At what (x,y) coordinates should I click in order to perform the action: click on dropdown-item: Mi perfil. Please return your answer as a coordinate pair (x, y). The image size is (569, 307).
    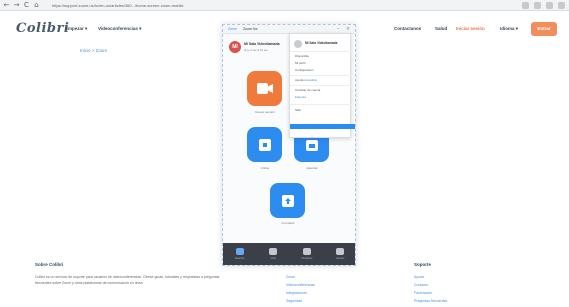
    Looking at the image, I should click on (300, 63).